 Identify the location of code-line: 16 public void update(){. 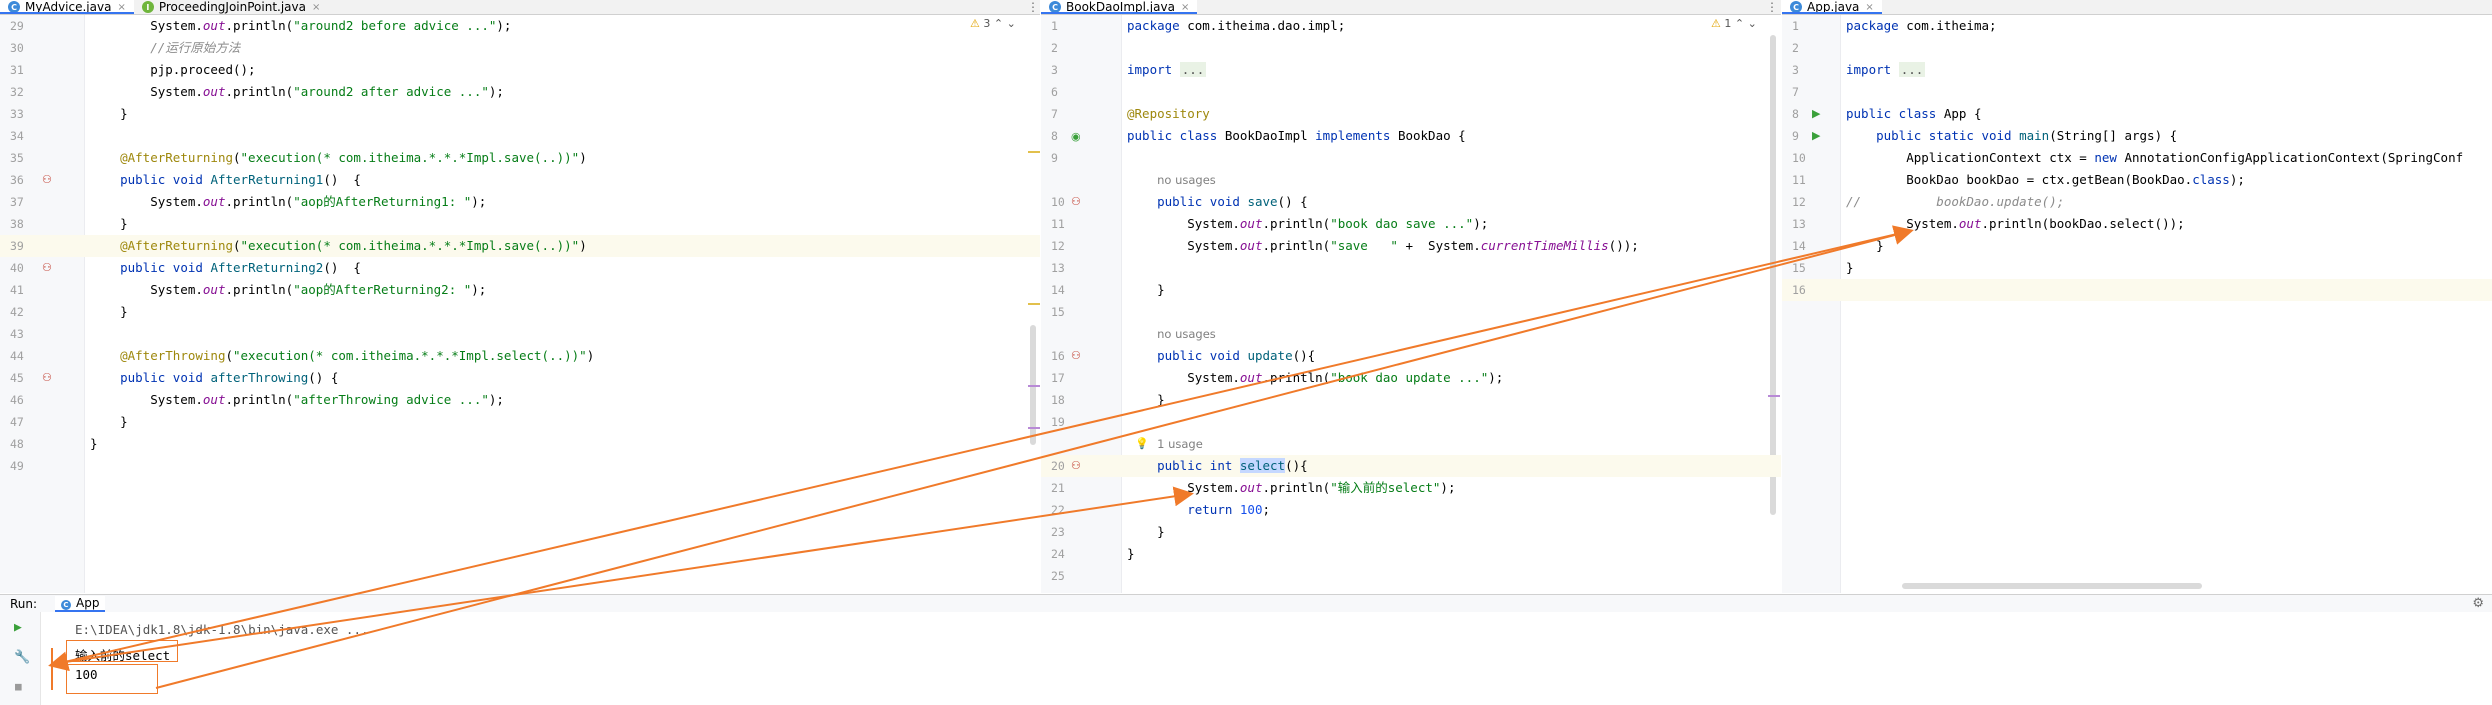
(1411, 356).